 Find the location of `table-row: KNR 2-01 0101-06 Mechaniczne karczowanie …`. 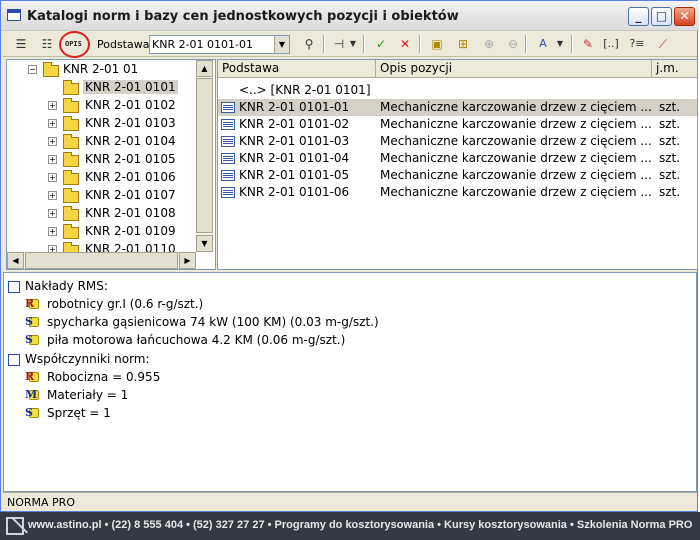

table-row: KNR 2-01 0101-06 Mechaniczne karczowanie … is located at coordinates (457, 192).